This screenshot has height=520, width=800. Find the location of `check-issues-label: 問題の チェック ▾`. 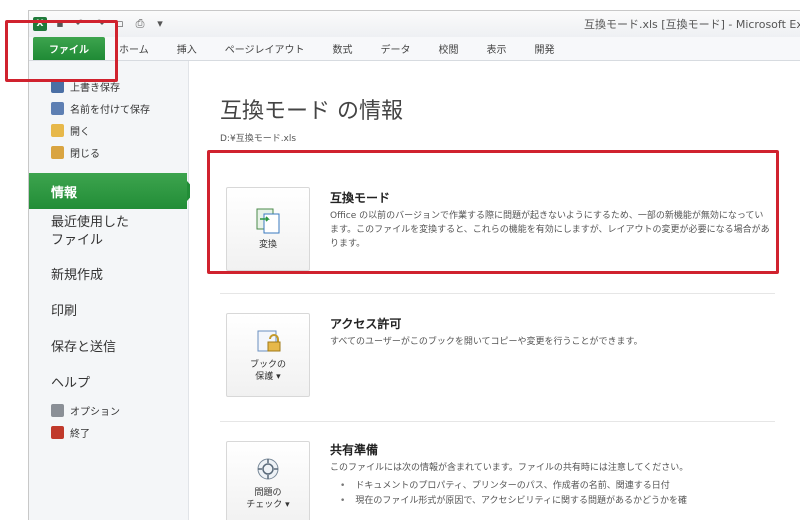

check-issues-label: 問題の チェック ▾ is located at coordinates (267, 499).